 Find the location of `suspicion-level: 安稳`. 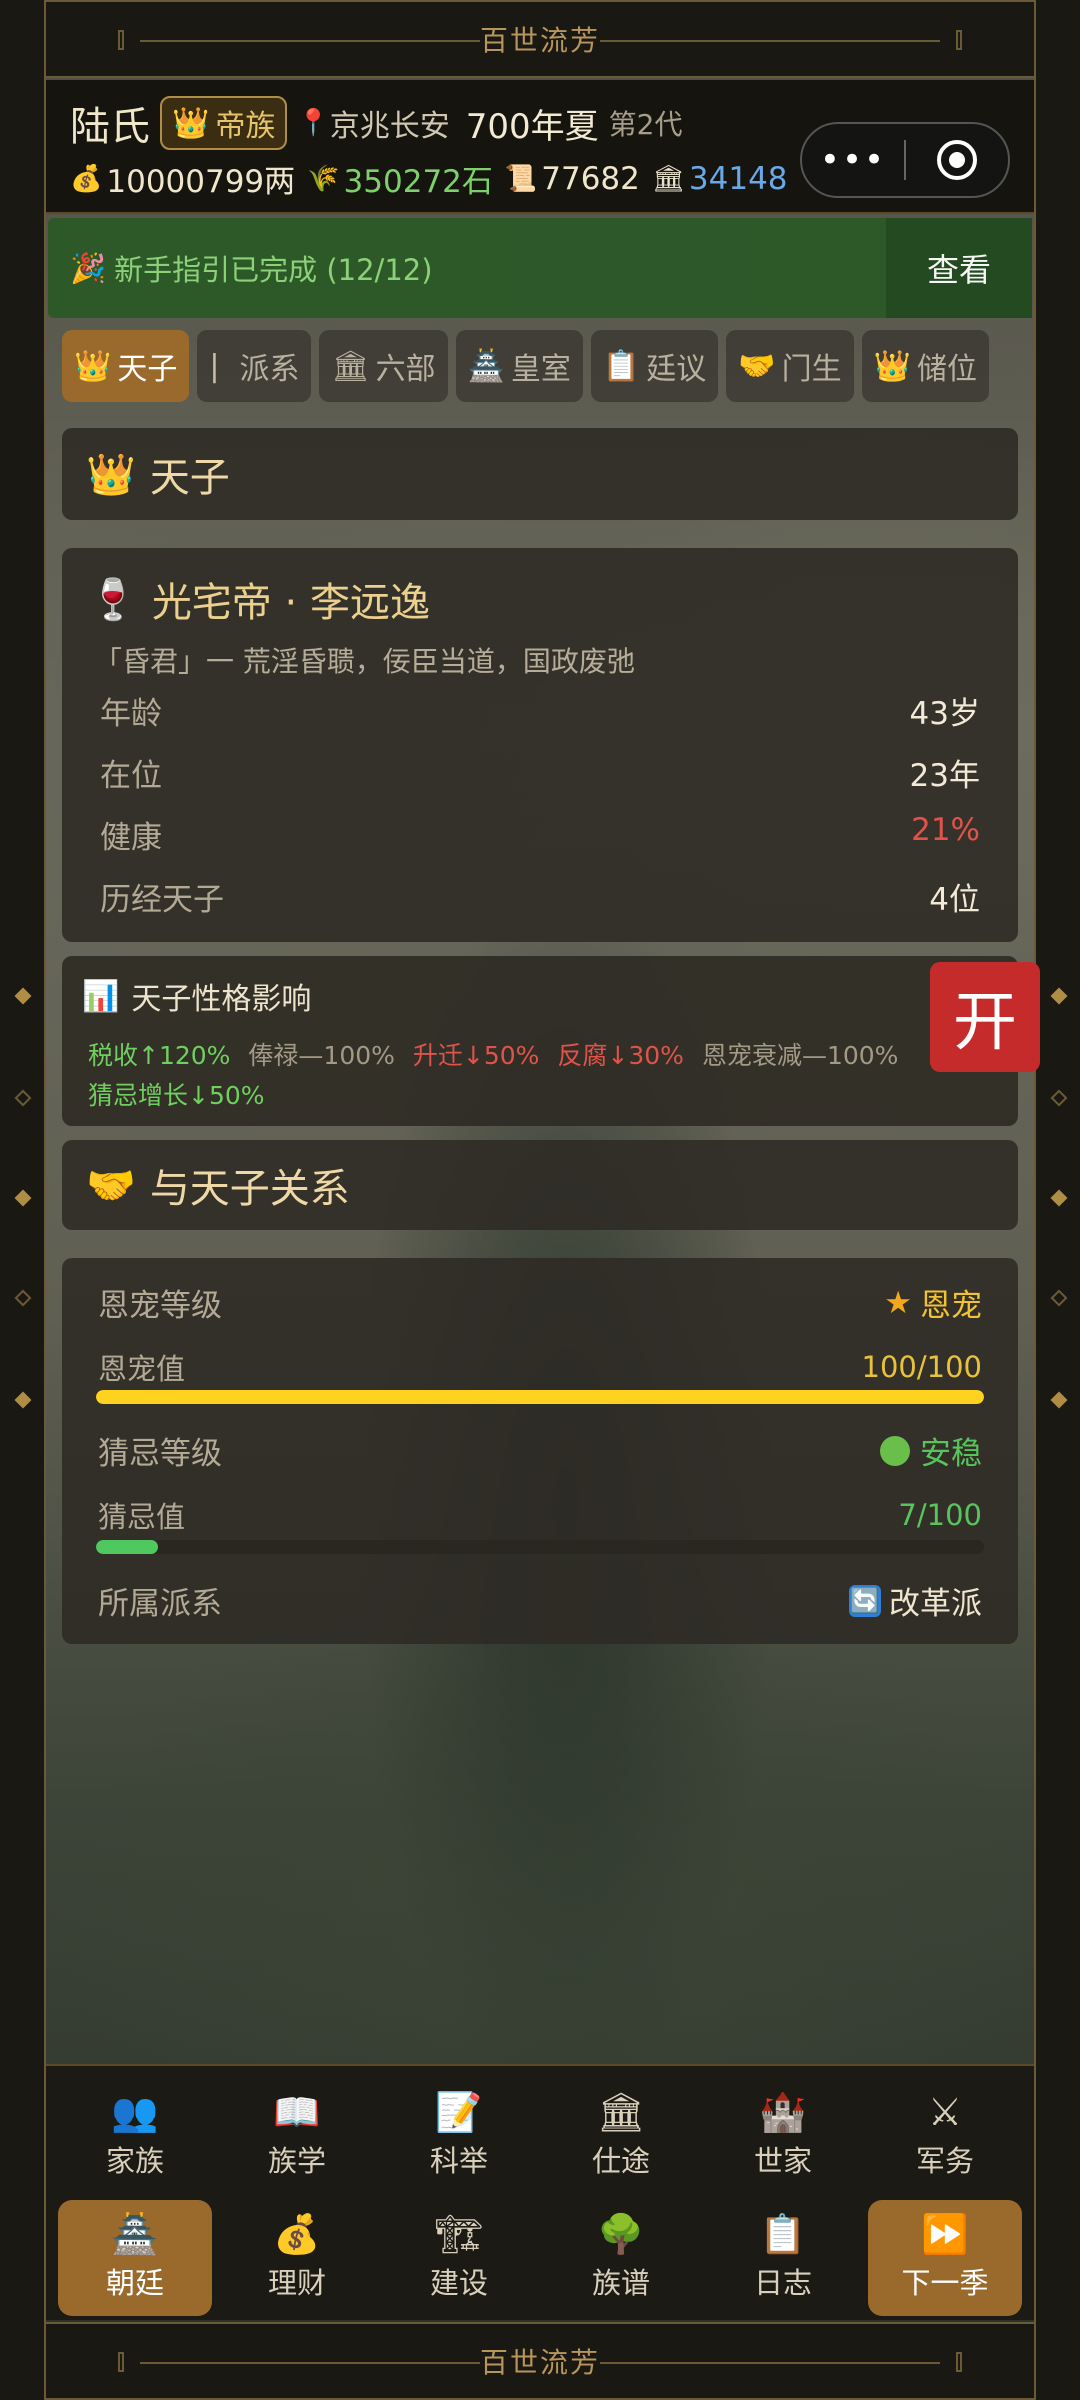

suspicion-level: 安稳 is located at coordinates (931, 1450).